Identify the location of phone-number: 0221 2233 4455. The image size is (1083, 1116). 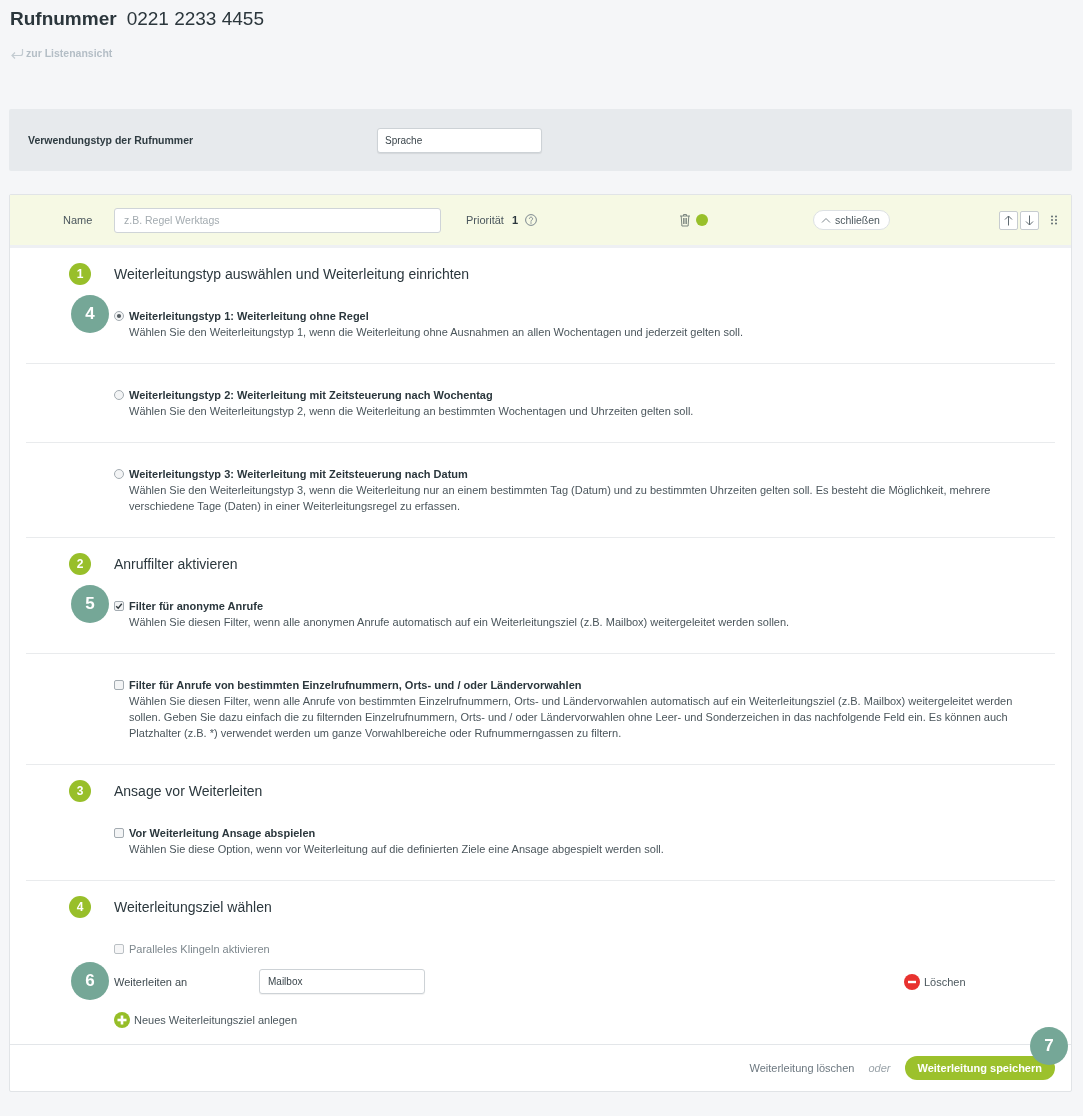
(195, 19).